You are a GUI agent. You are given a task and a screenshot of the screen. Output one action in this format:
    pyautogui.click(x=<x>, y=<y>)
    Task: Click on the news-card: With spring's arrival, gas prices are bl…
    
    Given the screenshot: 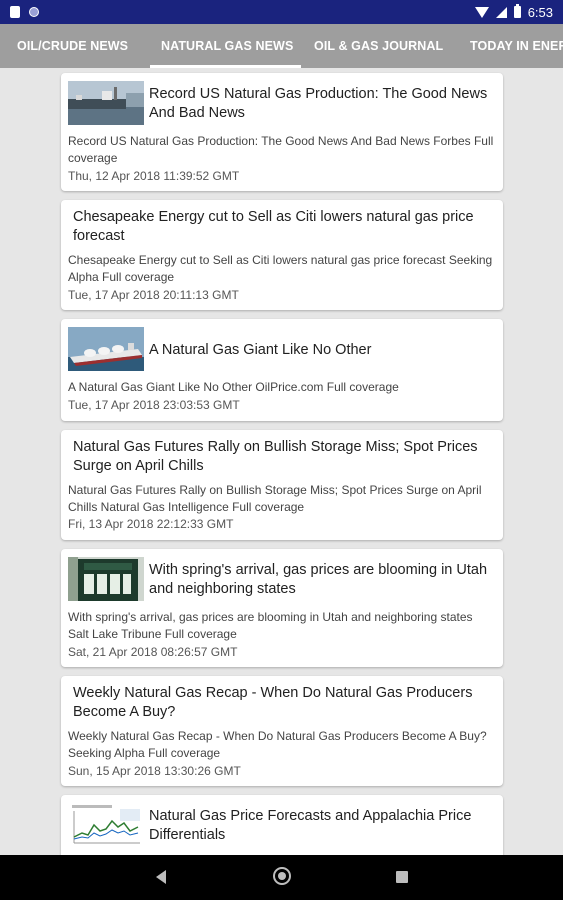 What is the action you would take?
    pyautogui.click(x=282, y=608)
    